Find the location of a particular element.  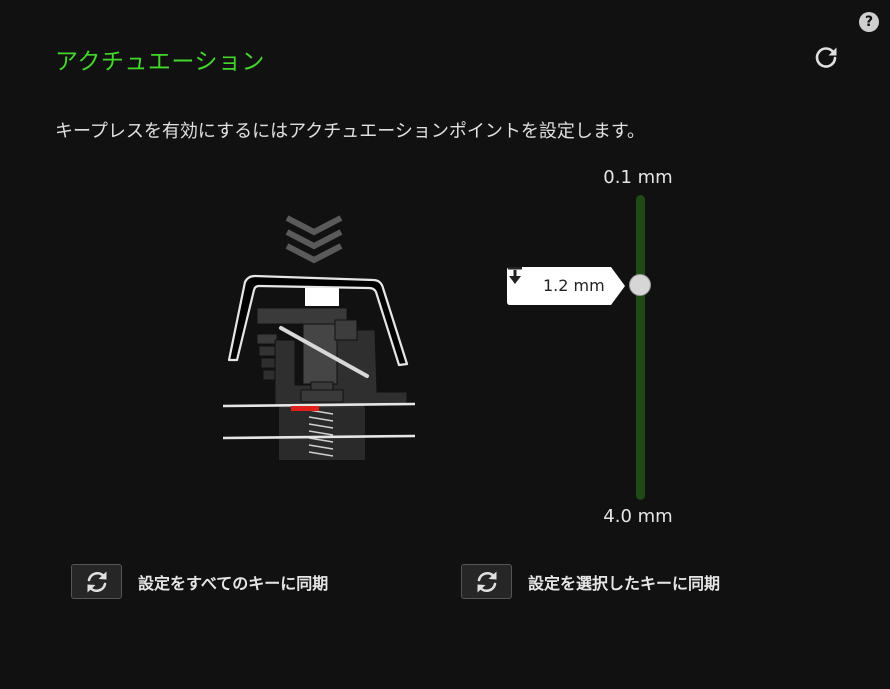

sync-selected-keys-button: 設定を選択したキーに同期 is located at coordinates (590, 581).